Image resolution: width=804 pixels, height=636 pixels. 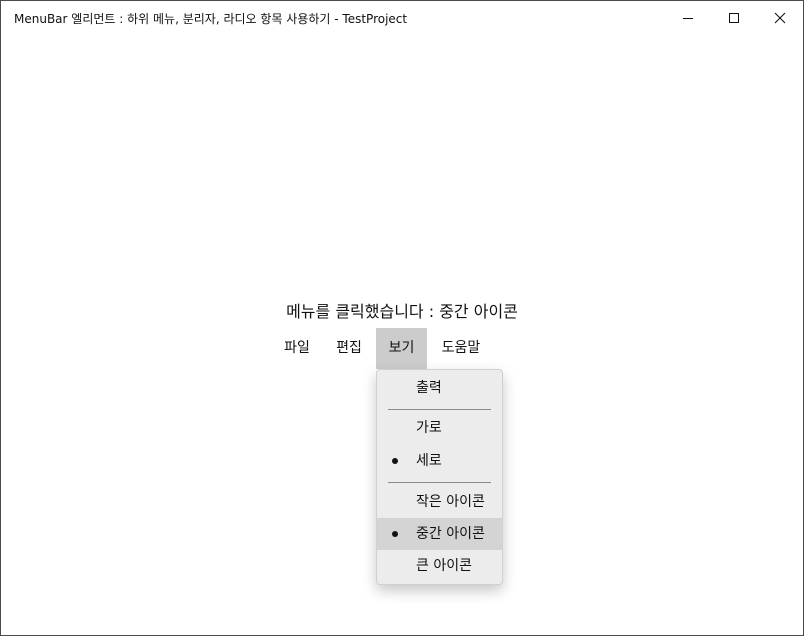 What do you see at coordinates (429, 461) in the screenshot?
I see `menu-item-label: 세로` at bounding box center [429, 461].